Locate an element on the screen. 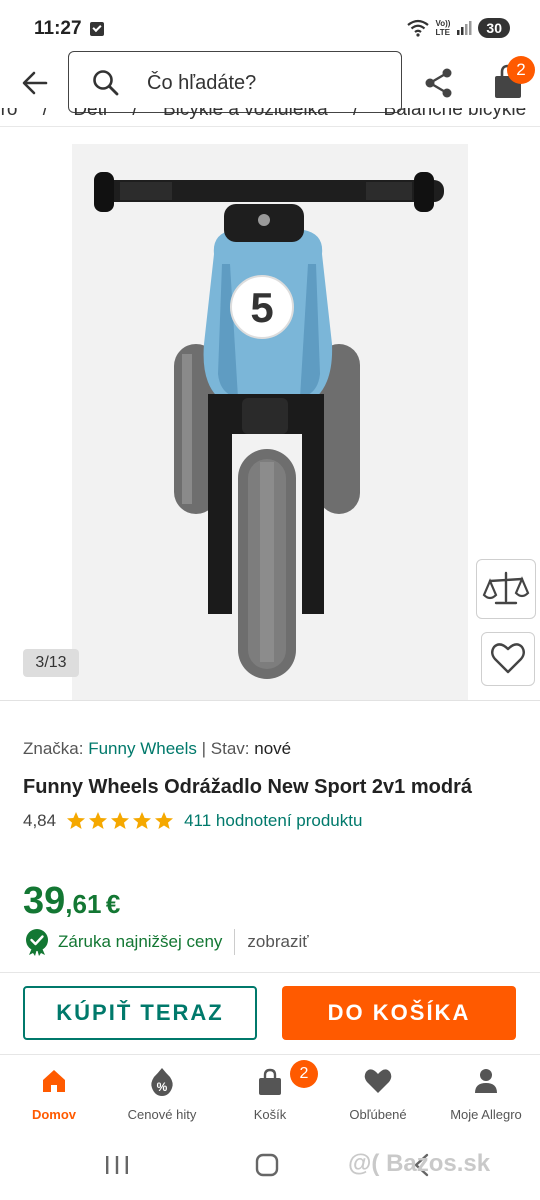 Image resolution: width=540 pixels, height=1200 pixels. person-icon is located at coordinates (486, 1081).